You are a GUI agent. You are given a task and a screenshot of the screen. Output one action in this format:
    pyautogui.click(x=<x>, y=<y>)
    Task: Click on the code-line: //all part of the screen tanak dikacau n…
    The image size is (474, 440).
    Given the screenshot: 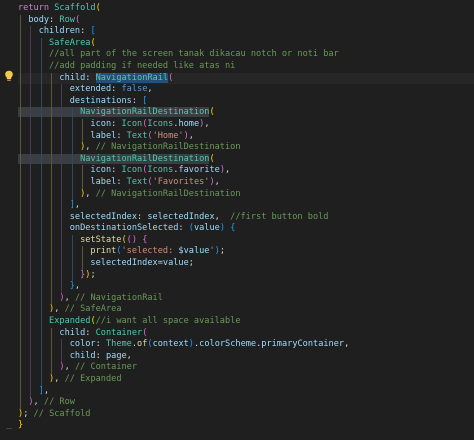 What is the action you would take?
    pyautogui.click(x=246, y=55)
    